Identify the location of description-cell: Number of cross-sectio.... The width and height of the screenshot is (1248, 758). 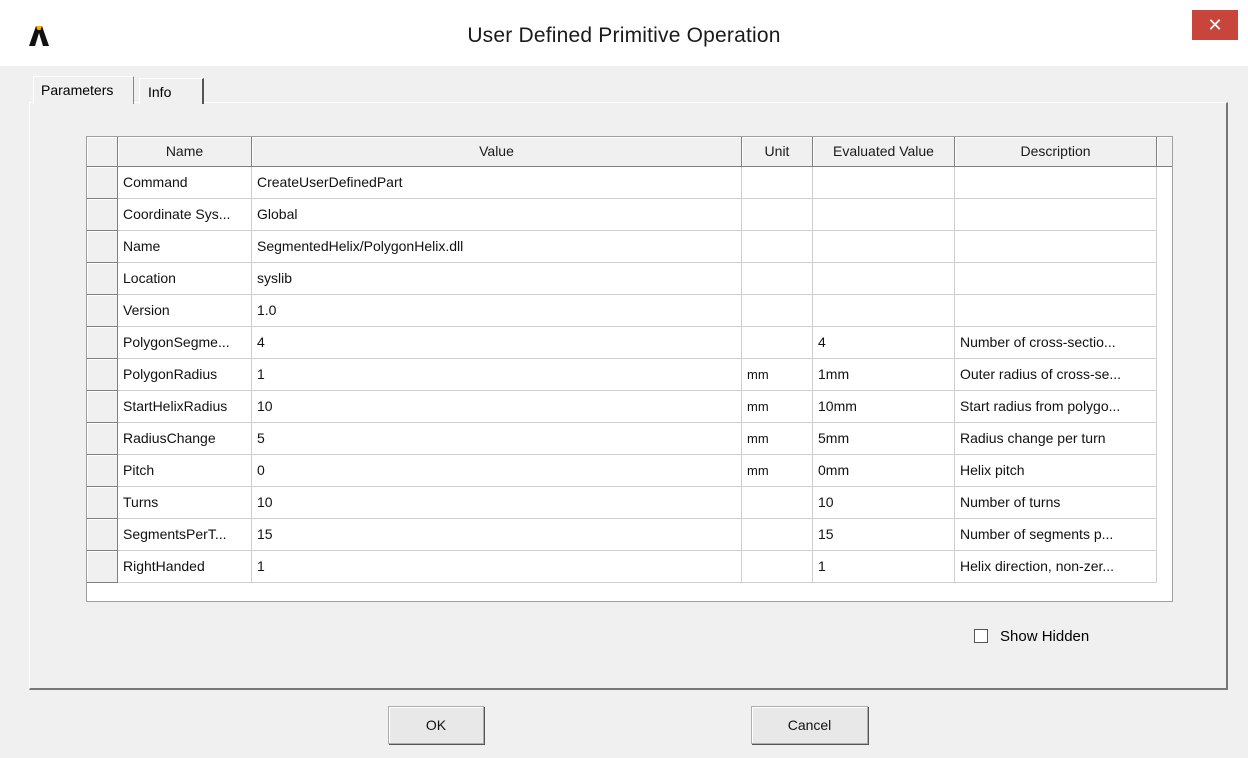
(1056, 343).